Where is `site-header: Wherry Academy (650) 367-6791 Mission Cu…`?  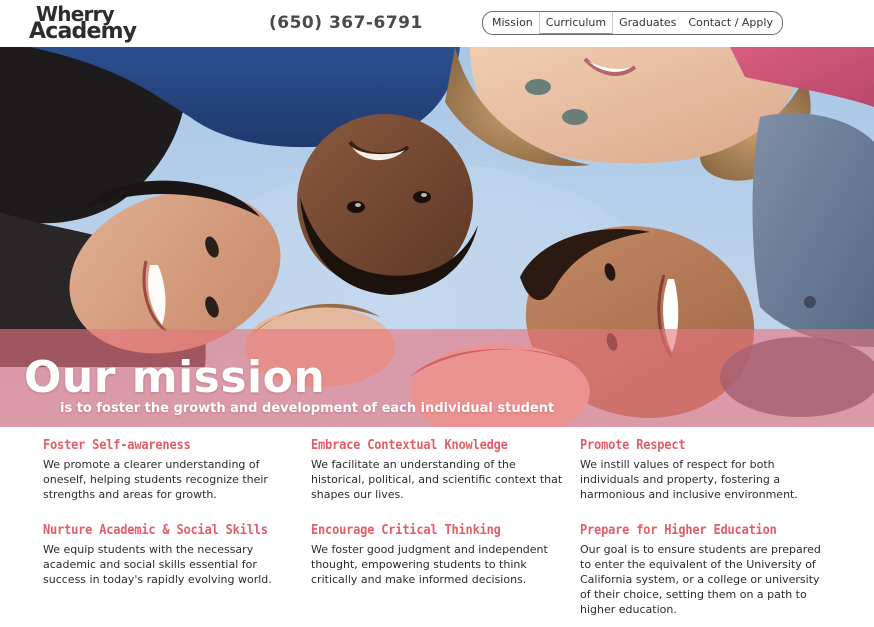
site-header: Wherry Academy (650) 367-6791 Mission Cu… is located at coordinates (437, 23).